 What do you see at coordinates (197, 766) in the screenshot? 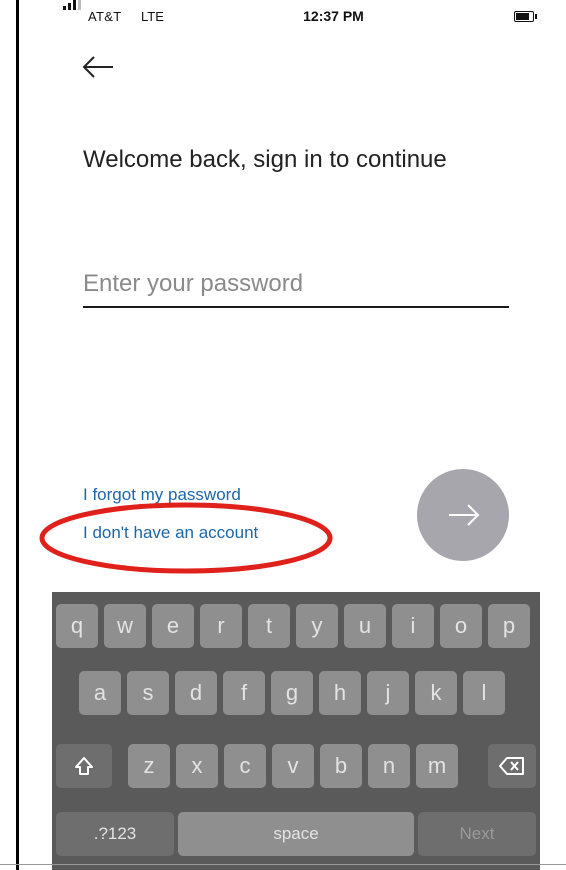
I see `key-x: x` at bounding box center [197, 766].